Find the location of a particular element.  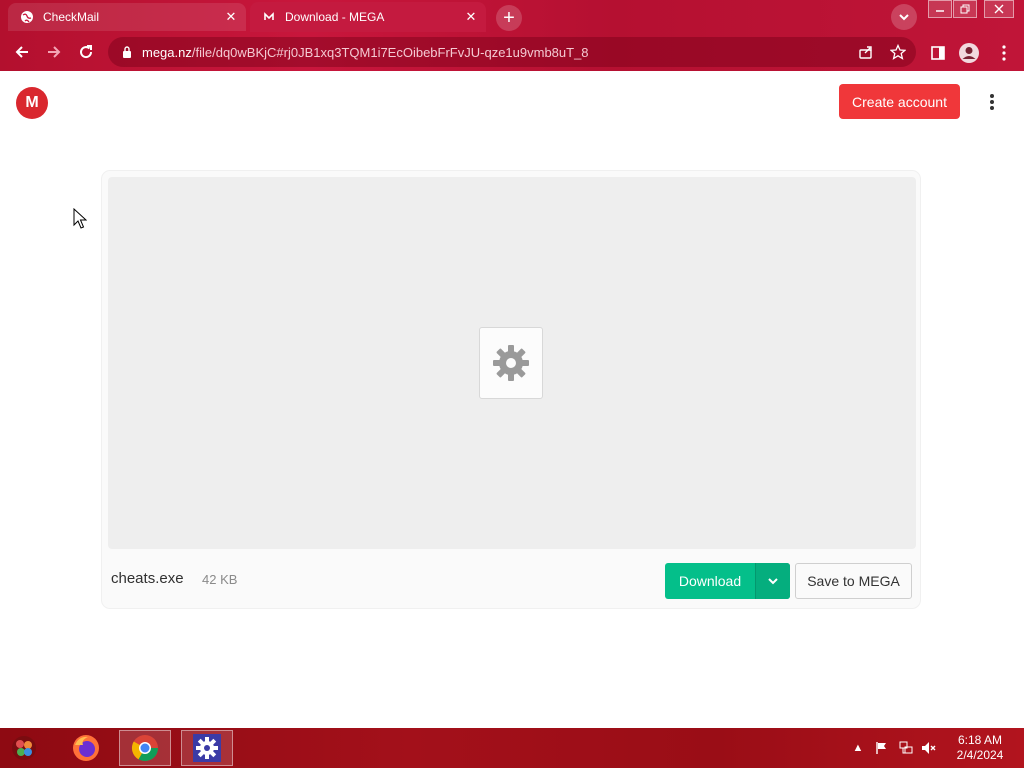

firefox-icon is located at coordinates (86, 748).